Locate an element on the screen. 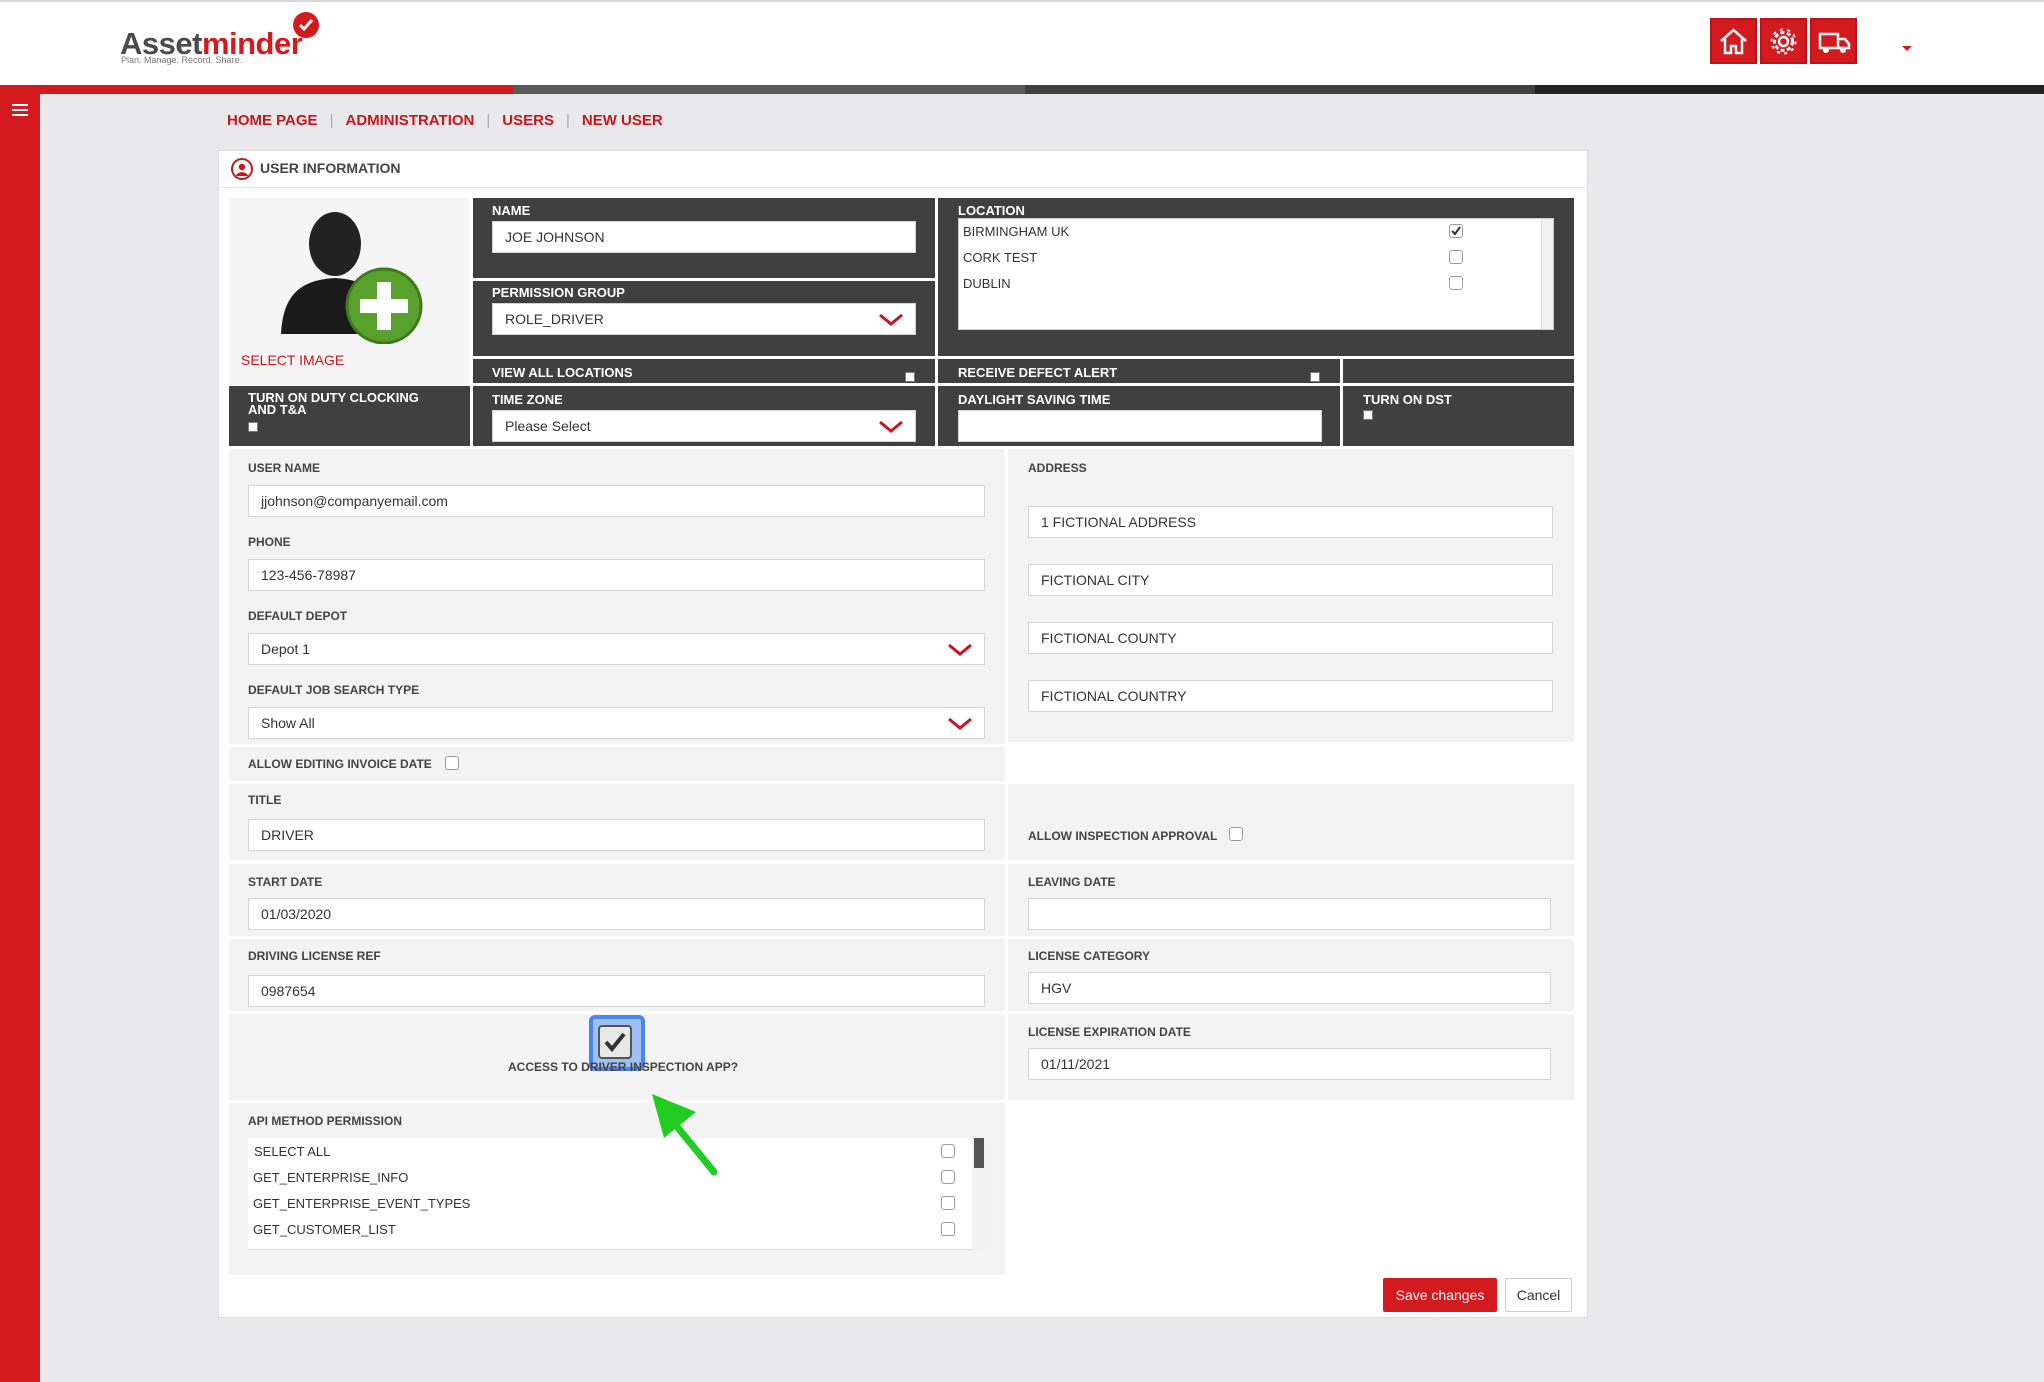 Image resolution: width=2044 pixels, height=1382 pixels. api-item-get-enterprise-event-types: GET_ENTERPRISE_EVENT_TYPES is located at coordinates (362, 1203).